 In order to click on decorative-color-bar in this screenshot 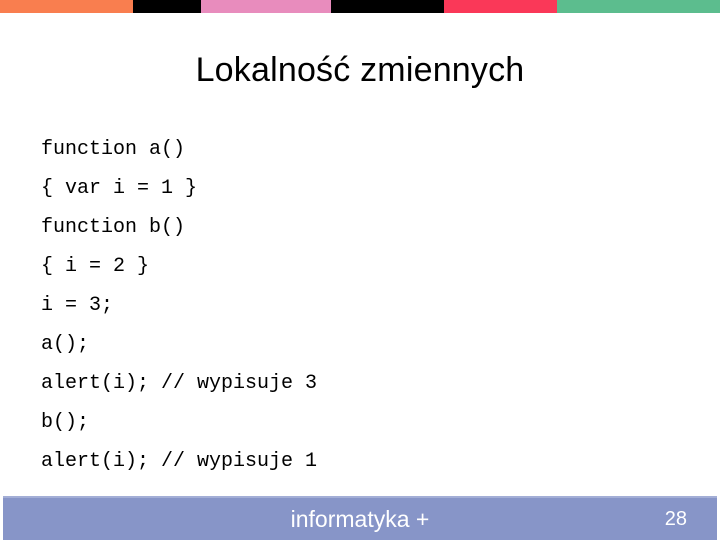, I will do `click(360, 6)`.